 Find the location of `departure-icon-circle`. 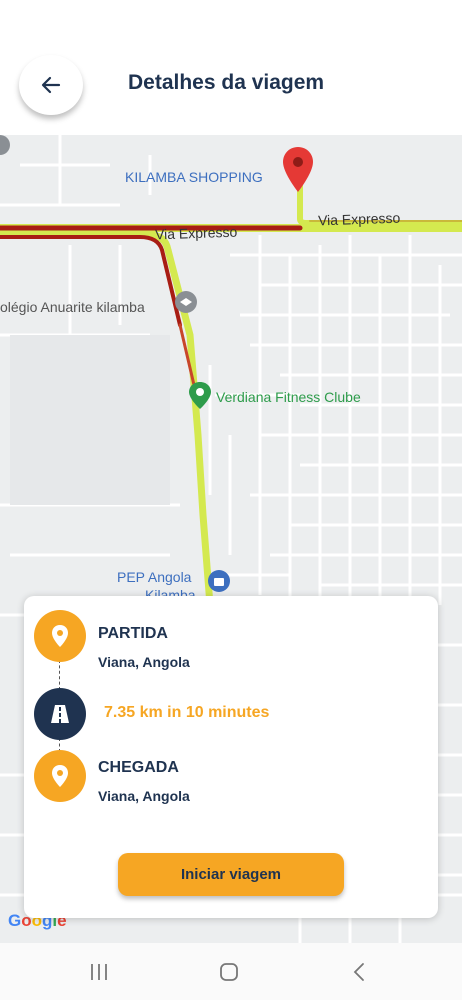

departure-icon-circle is located at coordinates (60, 636).